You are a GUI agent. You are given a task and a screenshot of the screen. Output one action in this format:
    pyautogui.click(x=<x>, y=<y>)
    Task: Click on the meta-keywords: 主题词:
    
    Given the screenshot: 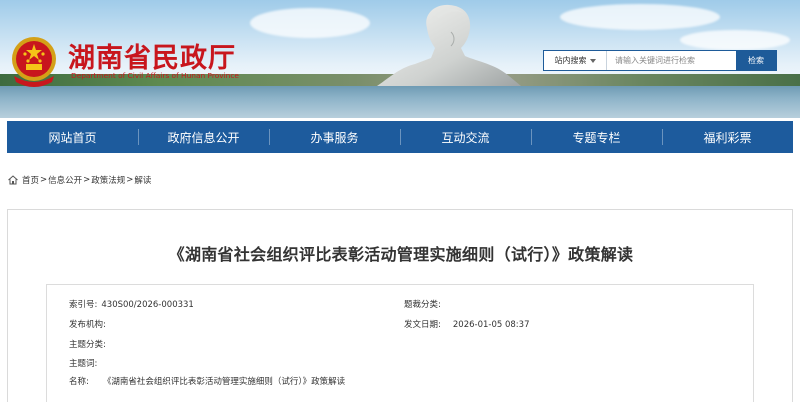 What is the action you would take?
    pyautogui.click(x=85, y=363)
    